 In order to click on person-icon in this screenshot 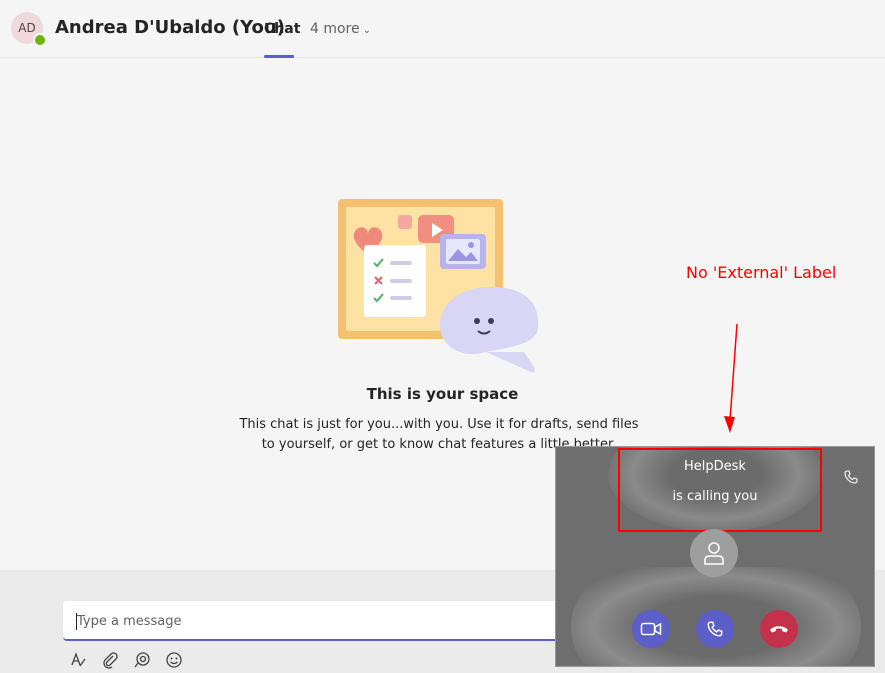, I will do `click(714, 553)`.